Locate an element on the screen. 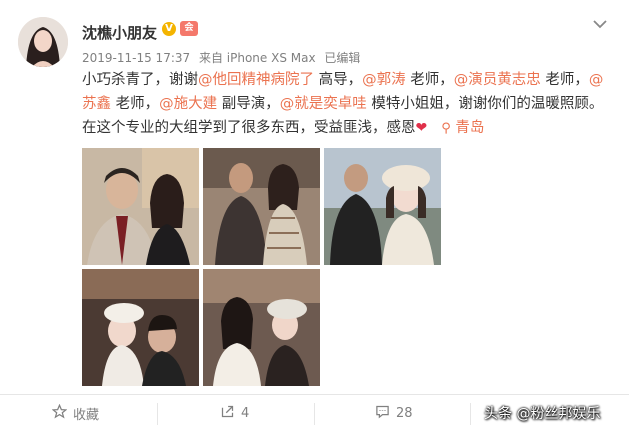 The height and width of the screenshot is (432, 629). repost-button: 4 is located at coordinates (234, 413).